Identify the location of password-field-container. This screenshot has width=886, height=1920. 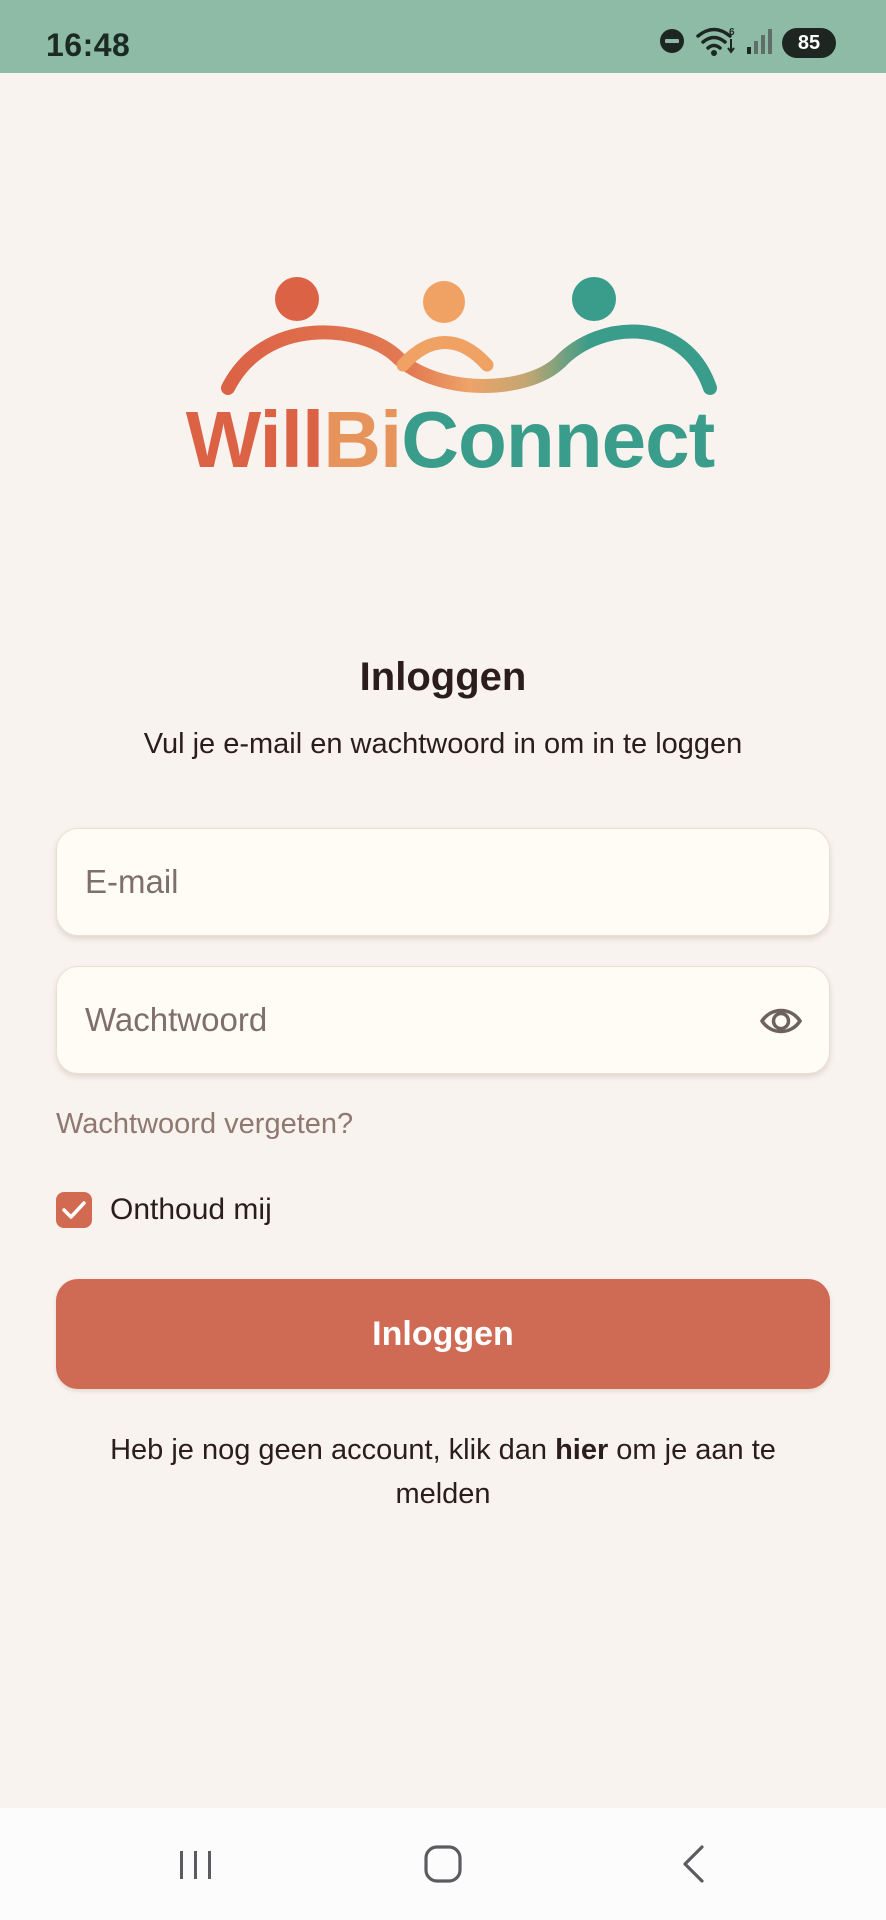
(443, 1020).